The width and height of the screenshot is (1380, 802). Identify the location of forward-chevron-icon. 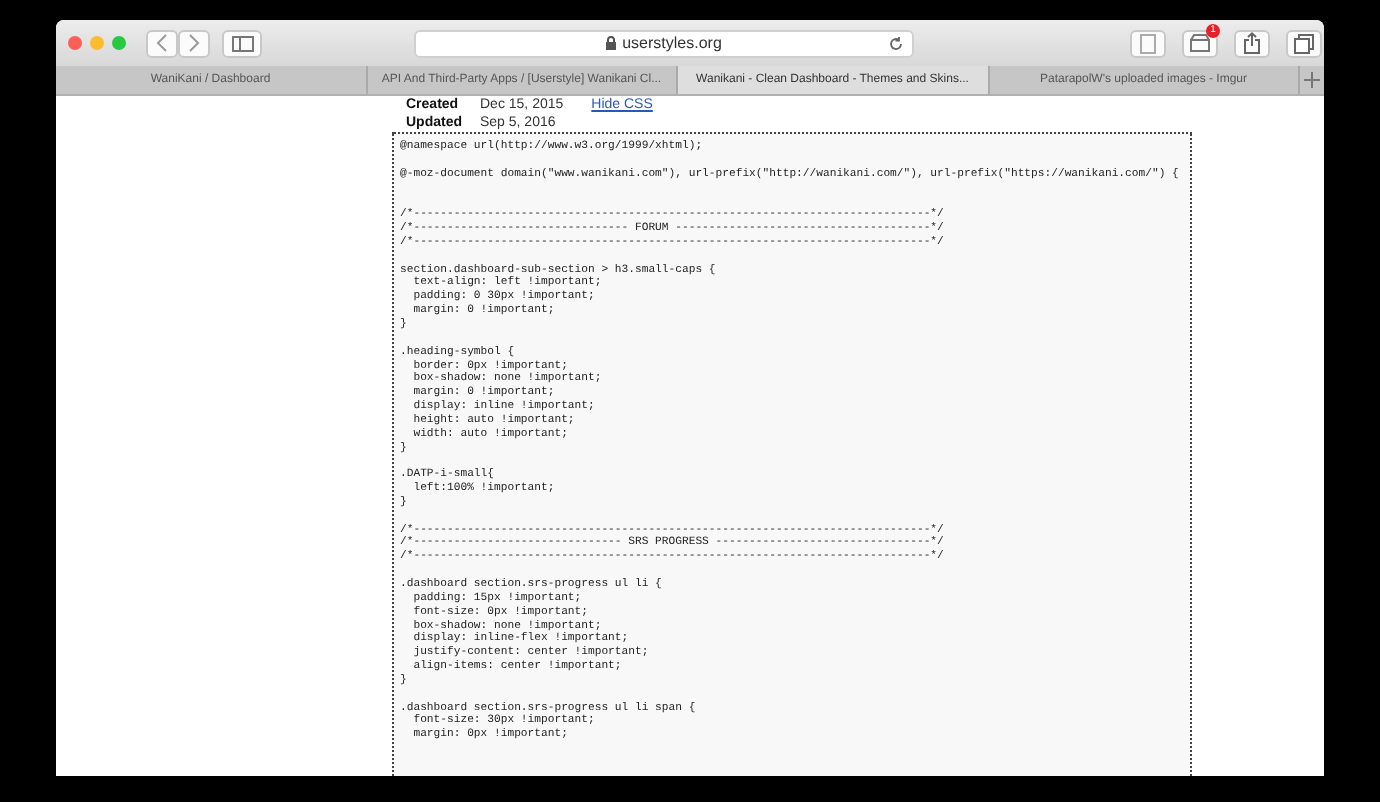
(194, 43).